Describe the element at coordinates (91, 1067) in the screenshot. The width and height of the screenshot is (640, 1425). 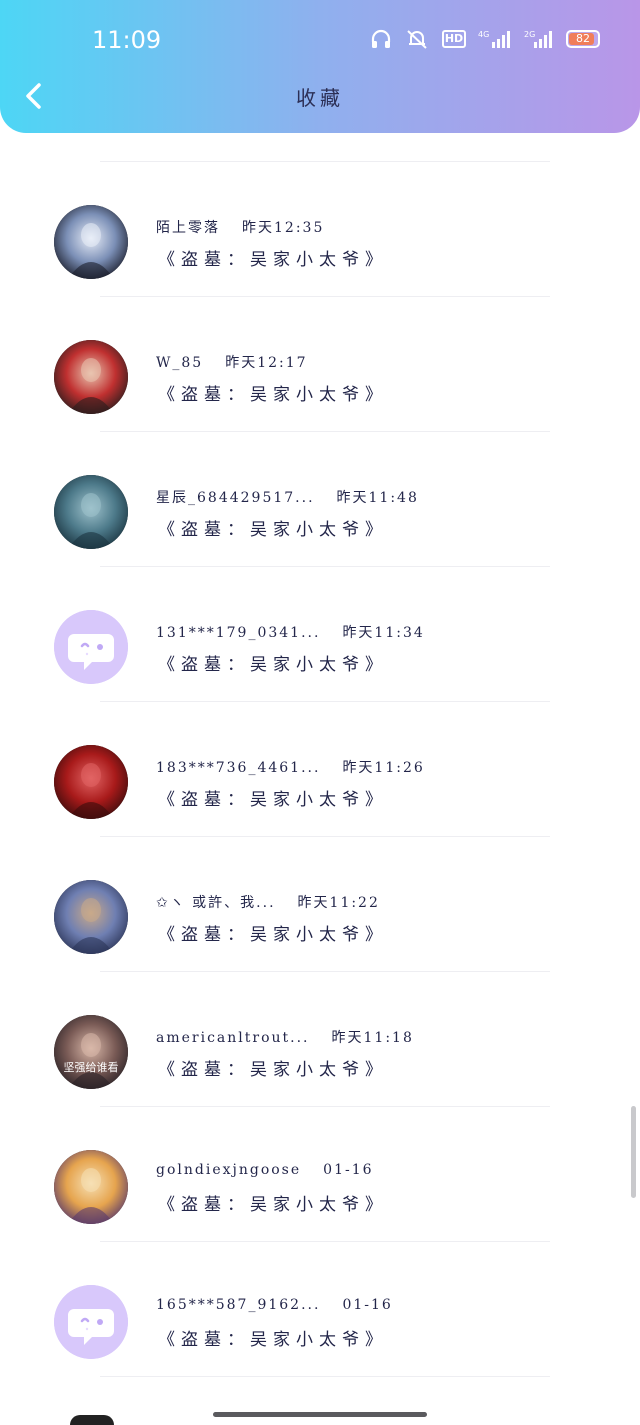
I see `avatar-caption: 坚强给谁看` at that location.